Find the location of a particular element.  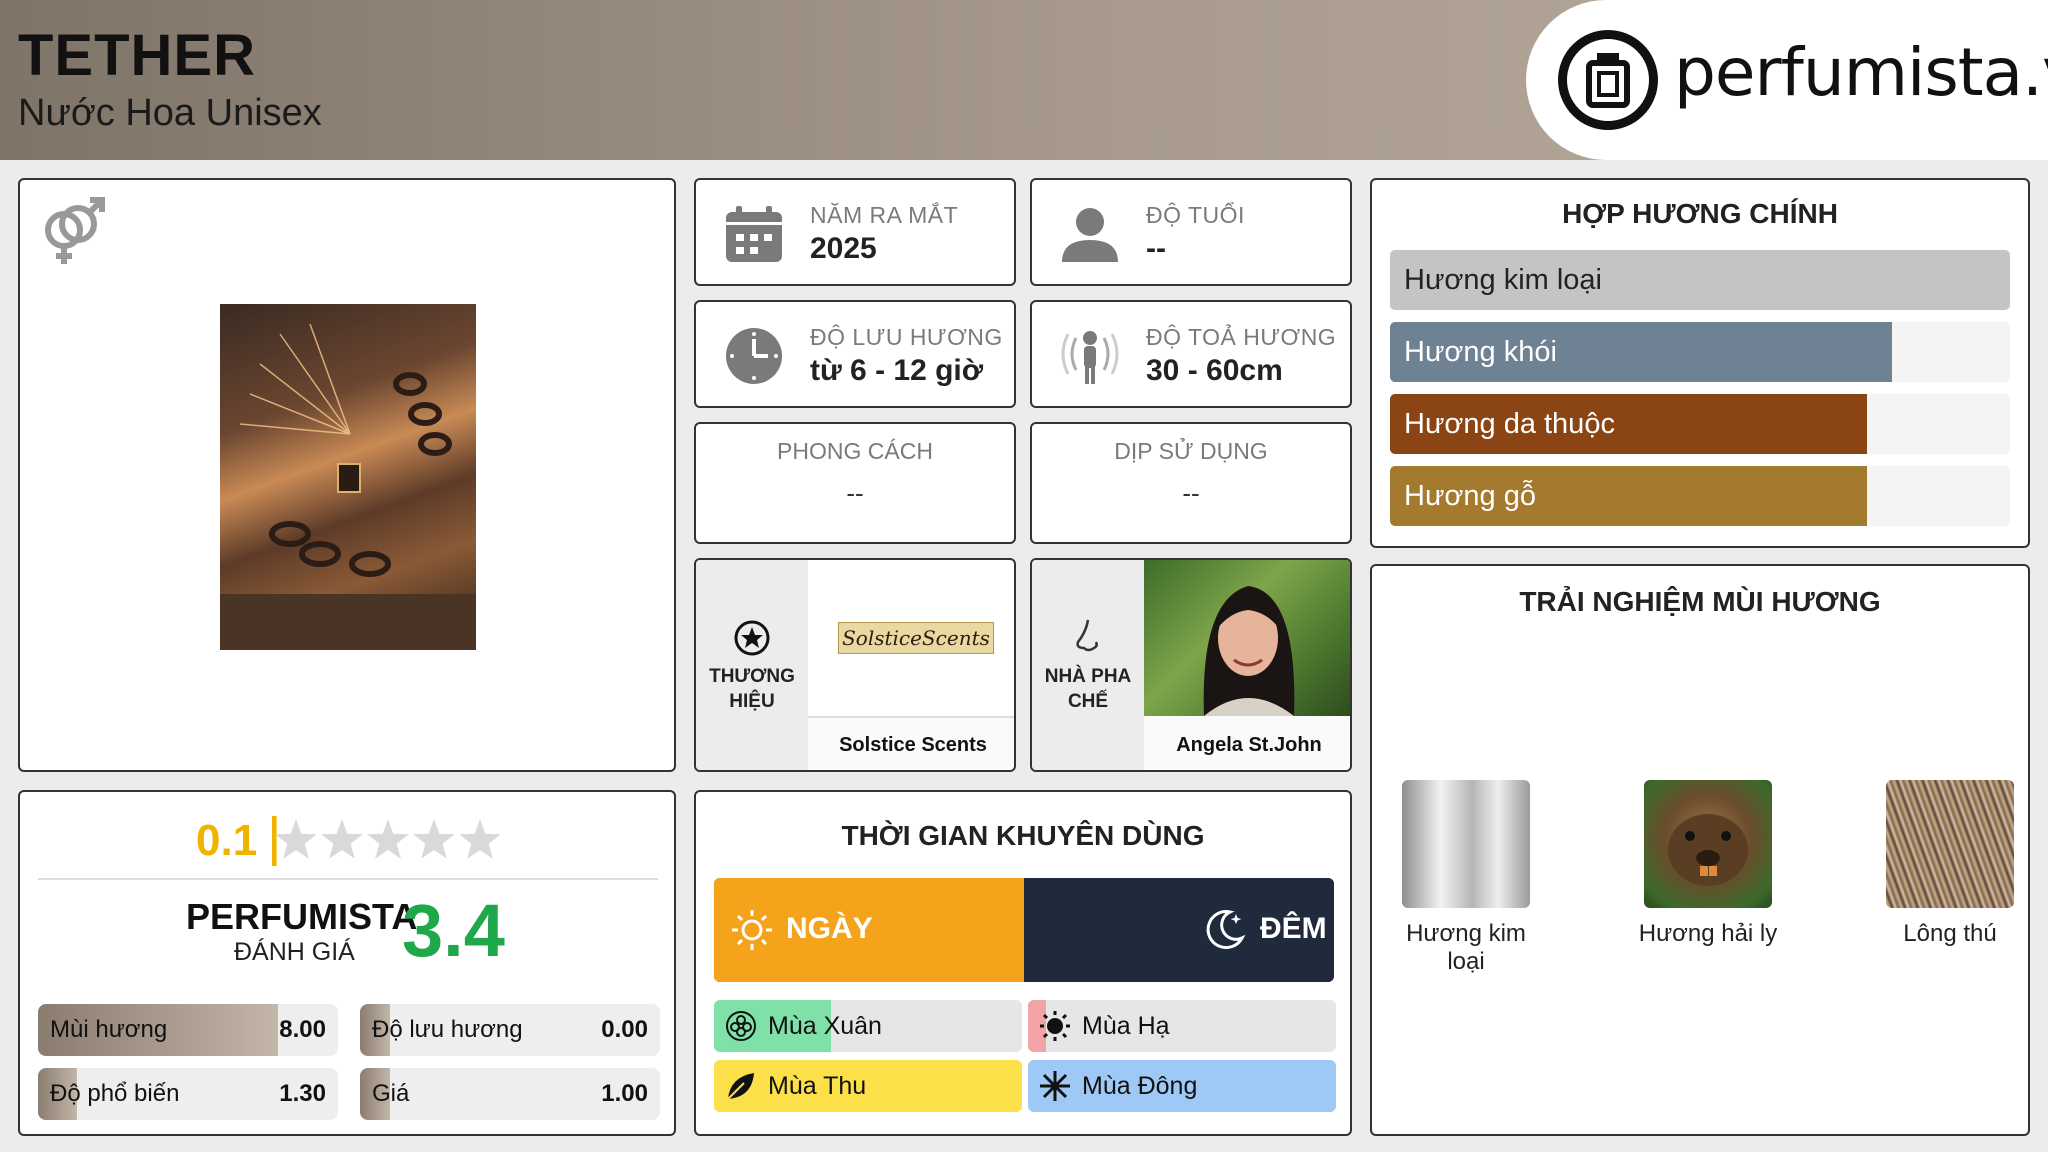

perfume-bottle-icon is located at coordinates (1608, 80).